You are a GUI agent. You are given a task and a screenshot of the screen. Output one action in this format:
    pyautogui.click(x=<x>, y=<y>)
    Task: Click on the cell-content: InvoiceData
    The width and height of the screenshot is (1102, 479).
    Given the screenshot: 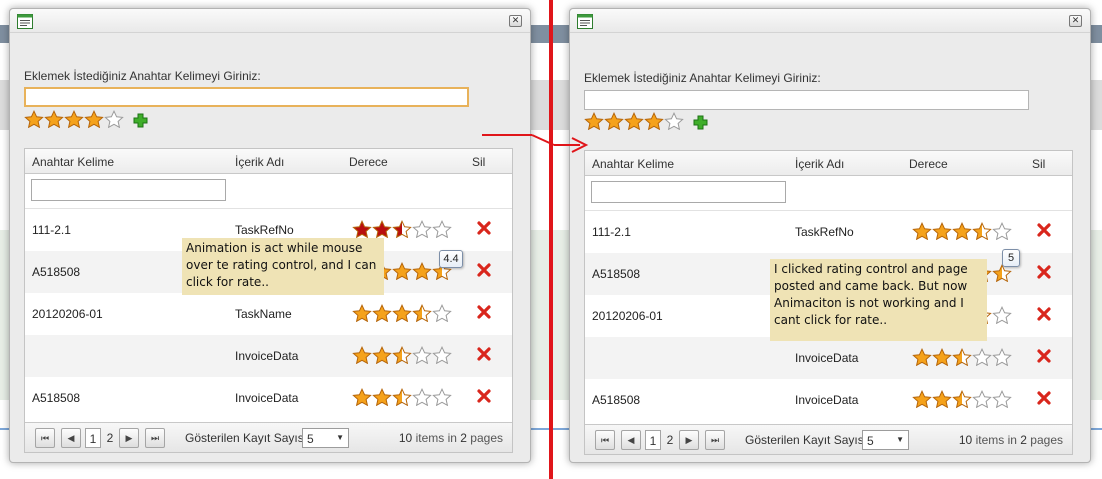 What is the action you would take?
    pyautogui.click(x=267, y=398)
    